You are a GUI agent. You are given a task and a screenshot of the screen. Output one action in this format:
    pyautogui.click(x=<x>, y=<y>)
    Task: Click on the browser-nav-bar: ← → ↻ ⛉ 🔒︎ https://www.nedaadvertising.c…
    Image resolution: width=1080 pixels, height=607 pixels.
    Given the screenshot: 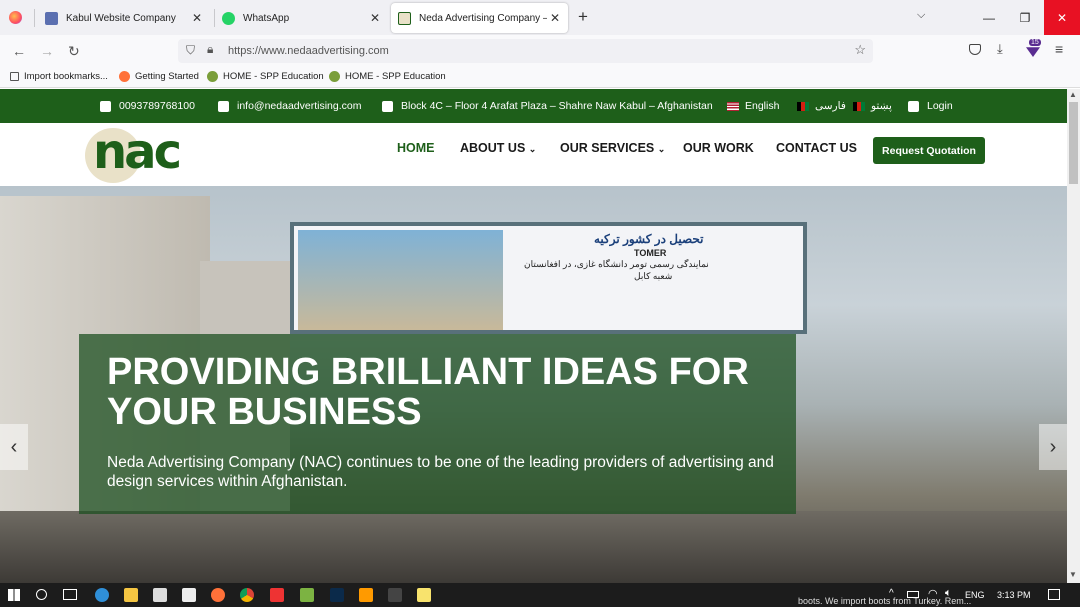 What is the action you would take?
    pyautogui.click(x=540, y=51)
    